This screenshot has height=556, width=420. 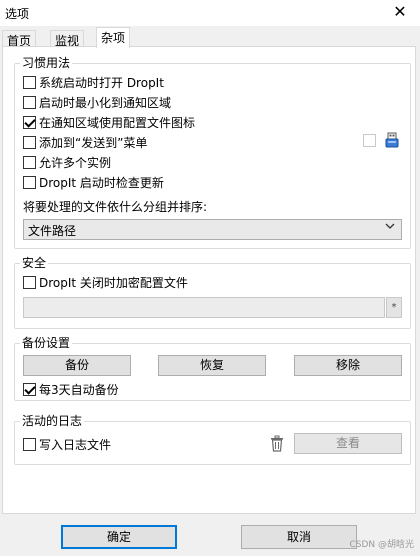 What do you see at coordinates (210, 37) in the screenshot?
I see `tab-strip: 首页 监视 杂项` at bounding box center [210, 37].